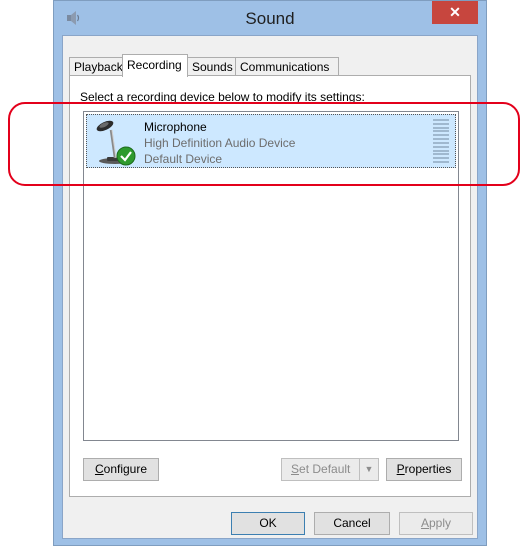  What do you see at coordinates (424, 469) in the screenshot?
I see `properties-button: Properties` at bounding box center [424, 469].